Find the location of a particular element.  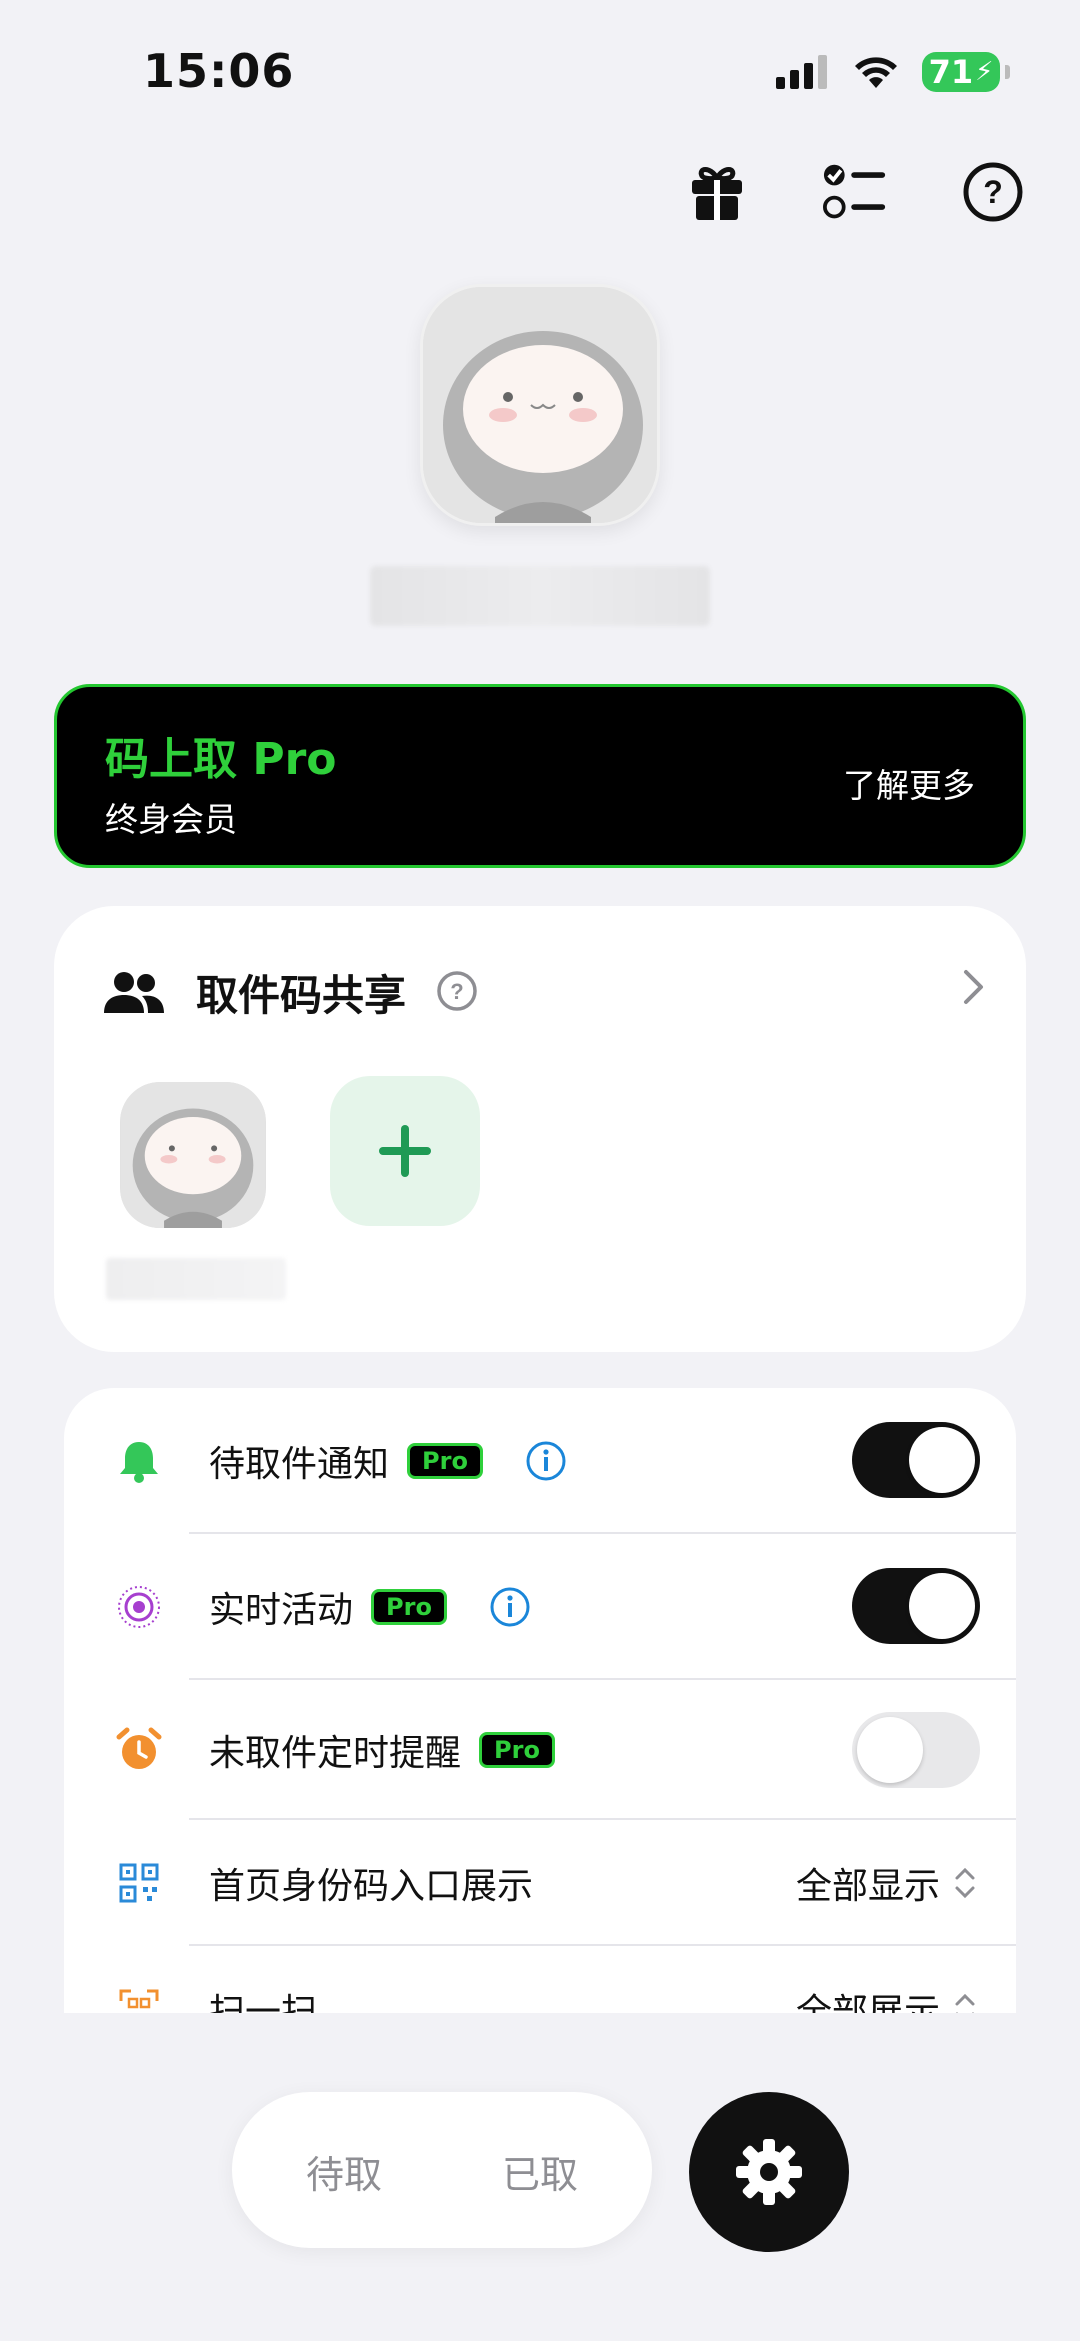

setting-label: 未取件定时提醒 is located at coordinates (335, 1753).